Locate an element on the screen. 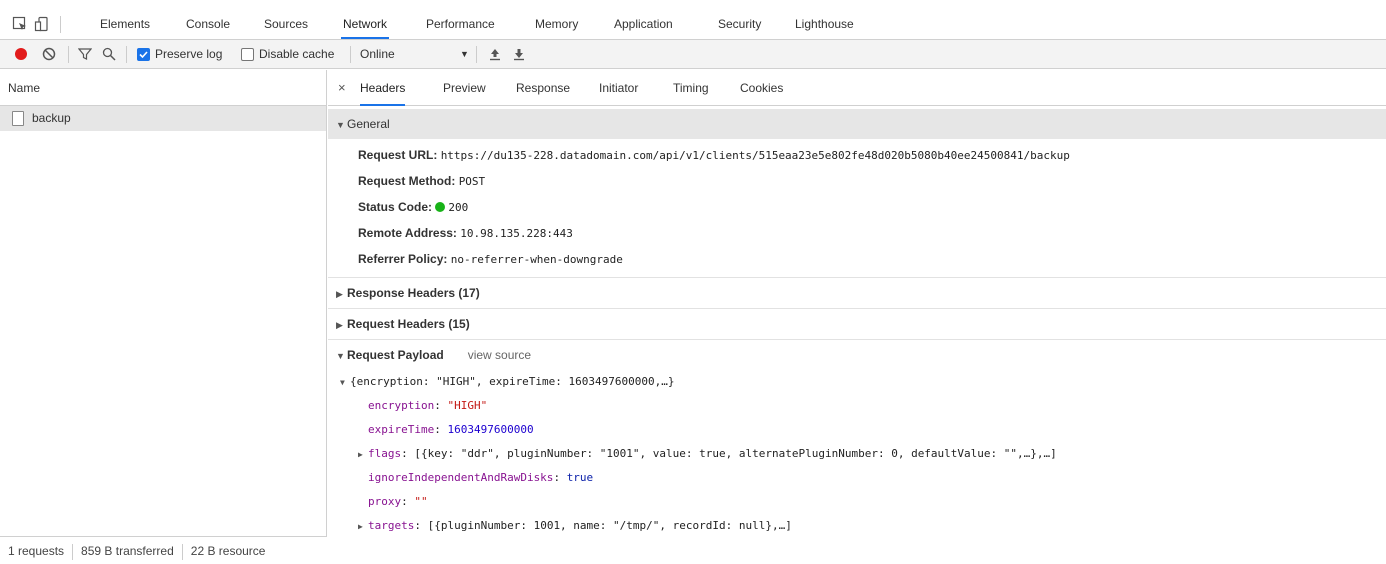 This screenshot has width=1386, height=564. payload-property-row: encryption: "HIGH" is located at coordinates (428, 405).